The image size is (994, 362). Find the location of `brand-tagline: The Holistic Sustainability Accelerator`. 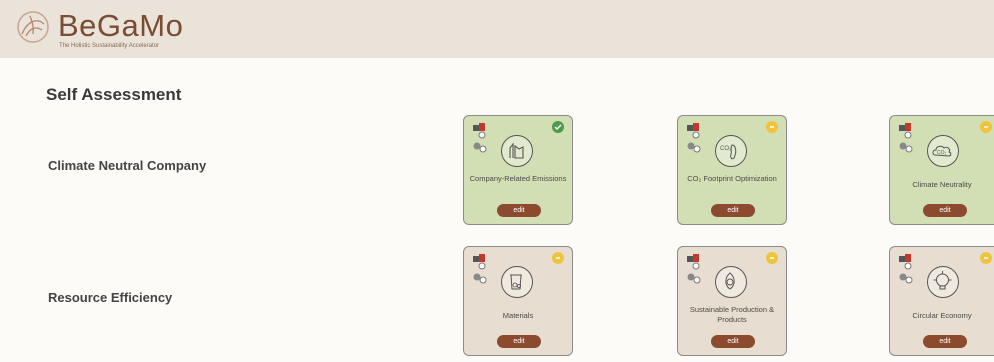

brand-tagline: The Holistic Sustainability Accelerator is located at coordinates (109, 46).